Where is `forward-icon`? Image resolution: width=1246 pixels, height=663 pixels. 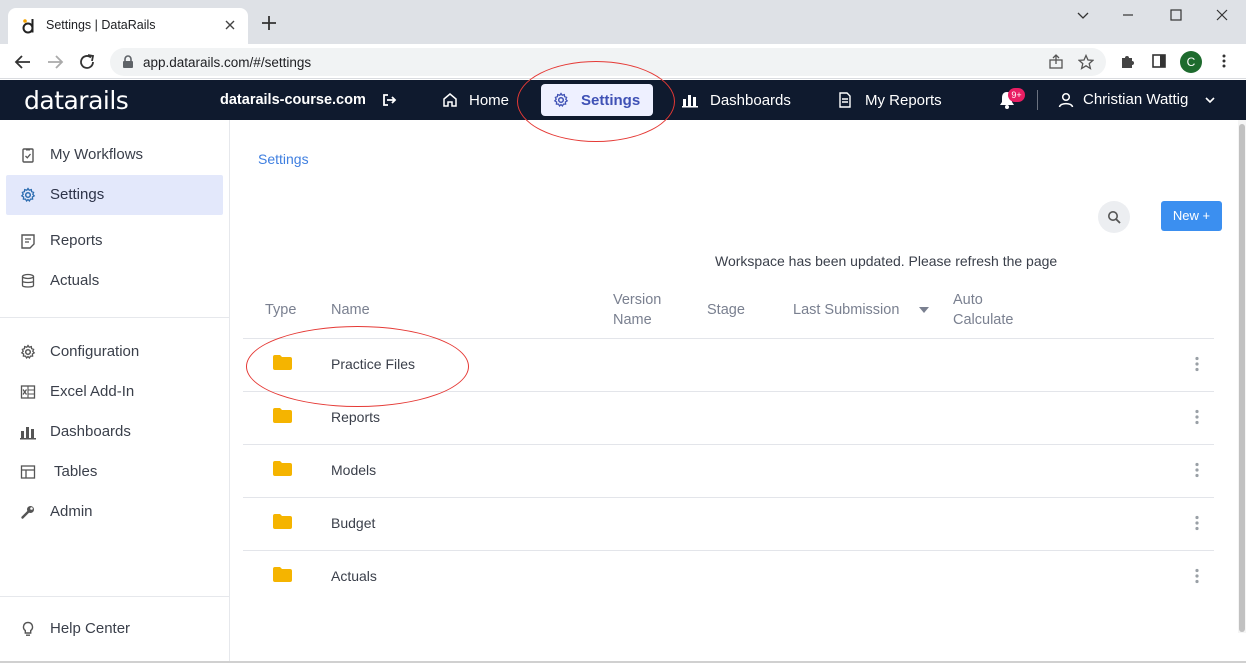
forward-icon is located at coordinates (55, 62).